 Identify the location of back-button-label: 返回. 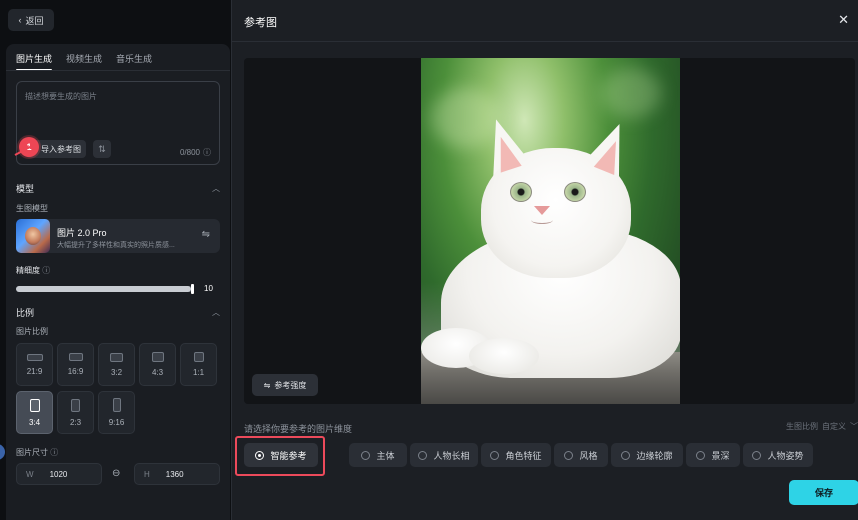
(34, 20).